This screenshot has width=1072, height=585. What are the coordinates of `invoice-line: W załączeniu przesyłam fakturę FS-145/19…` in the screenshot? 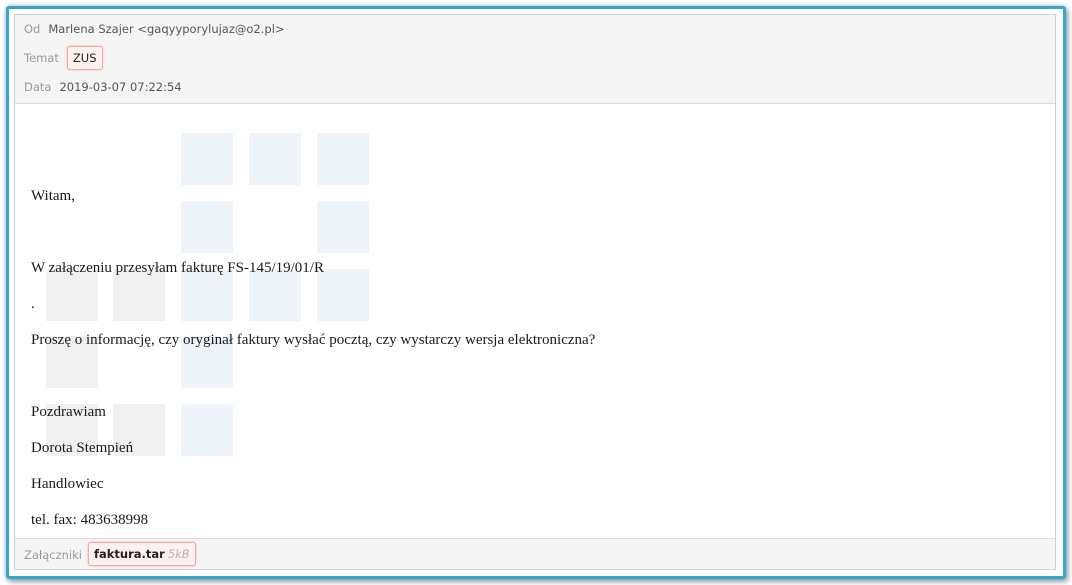 It's located at (177, 268).